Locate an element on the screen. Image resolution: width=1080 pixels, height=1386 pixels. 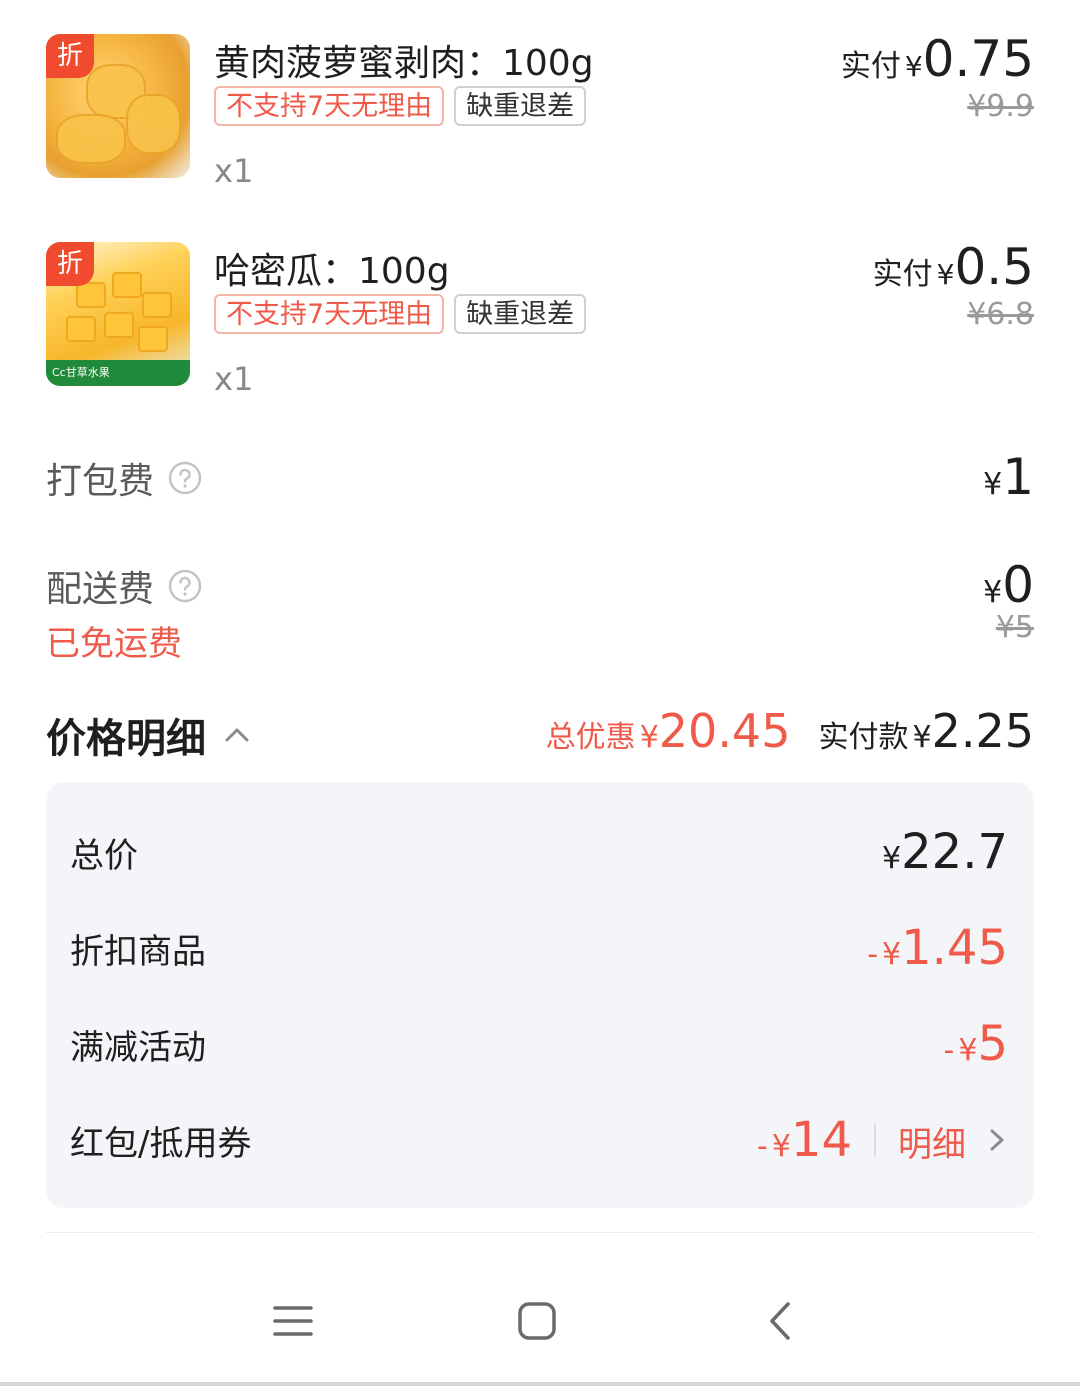
back-icon is located at coordinates (781, 1321).